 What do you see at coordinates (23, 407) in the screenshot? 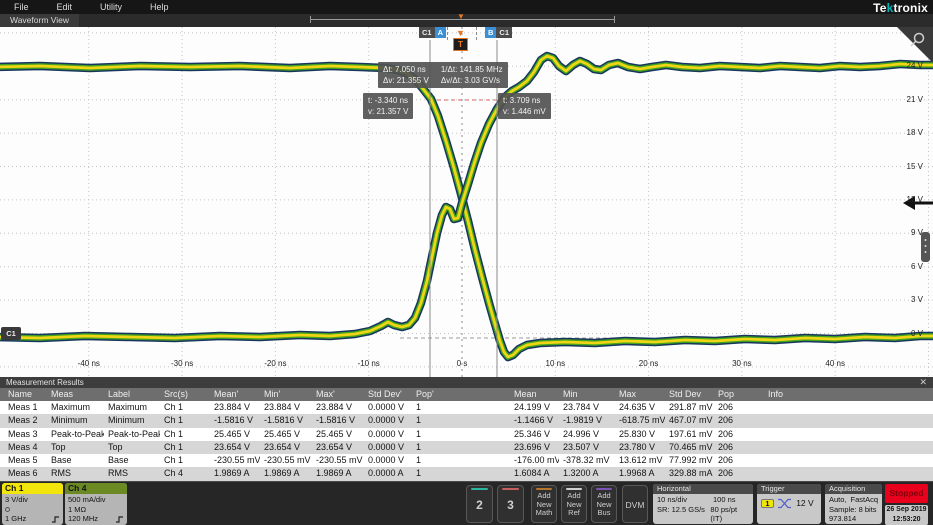
I see `table-cell: Meas 1` at bounding box center [23, 407].